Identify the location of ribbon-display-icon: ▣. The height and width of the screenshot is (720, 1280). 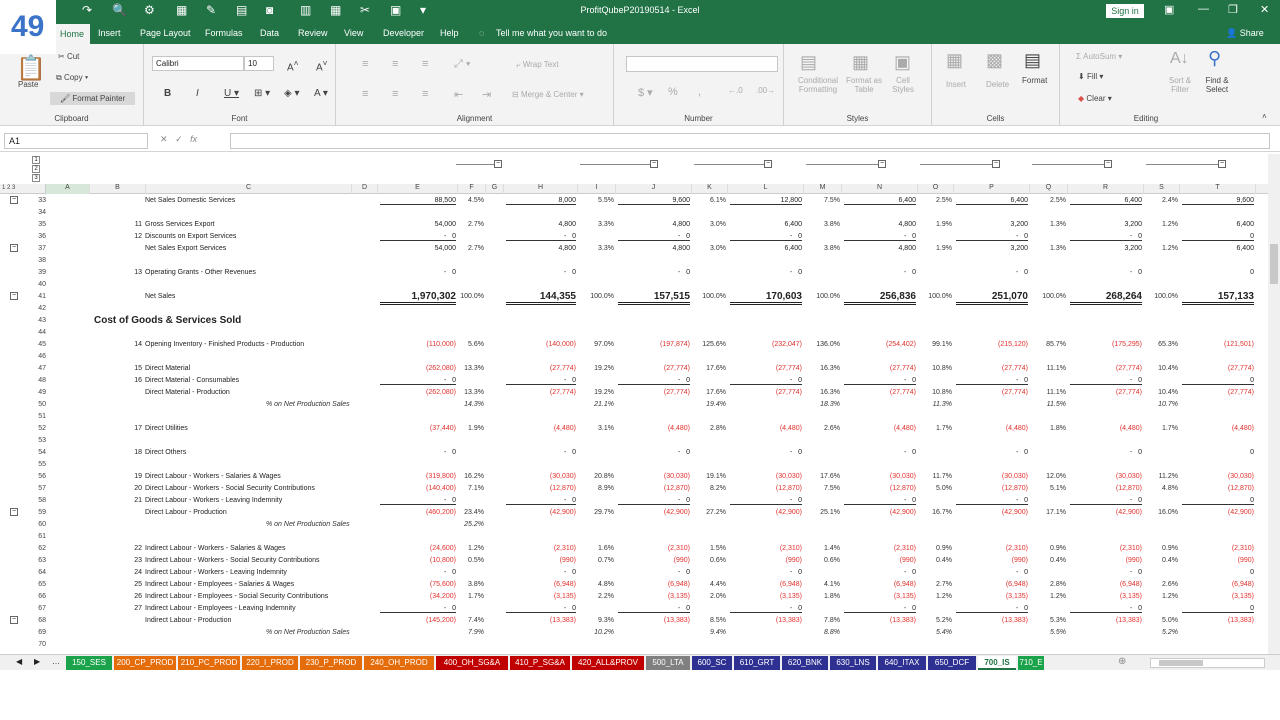
(1169, 9).